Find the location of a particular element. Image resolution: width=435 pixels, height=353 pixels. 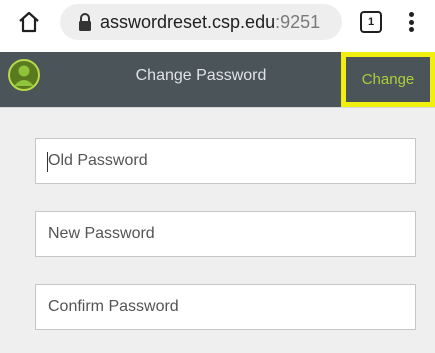

home-icon is located at coordinates (29, 22).